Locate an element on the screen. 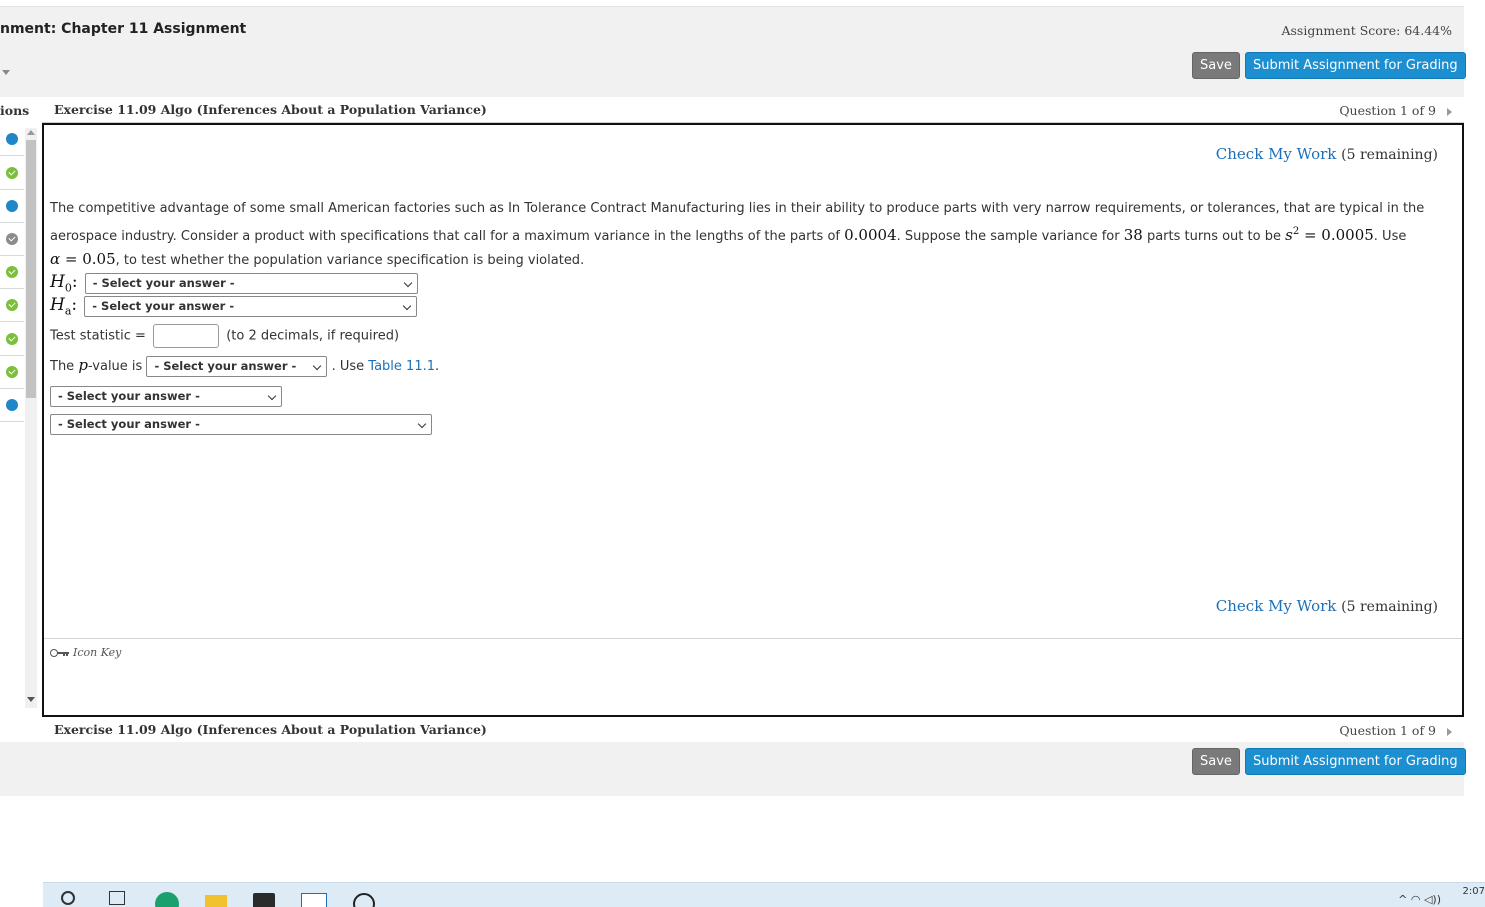  conclusion-row-1: - Select your answer - is located at coordinates (166, 396).